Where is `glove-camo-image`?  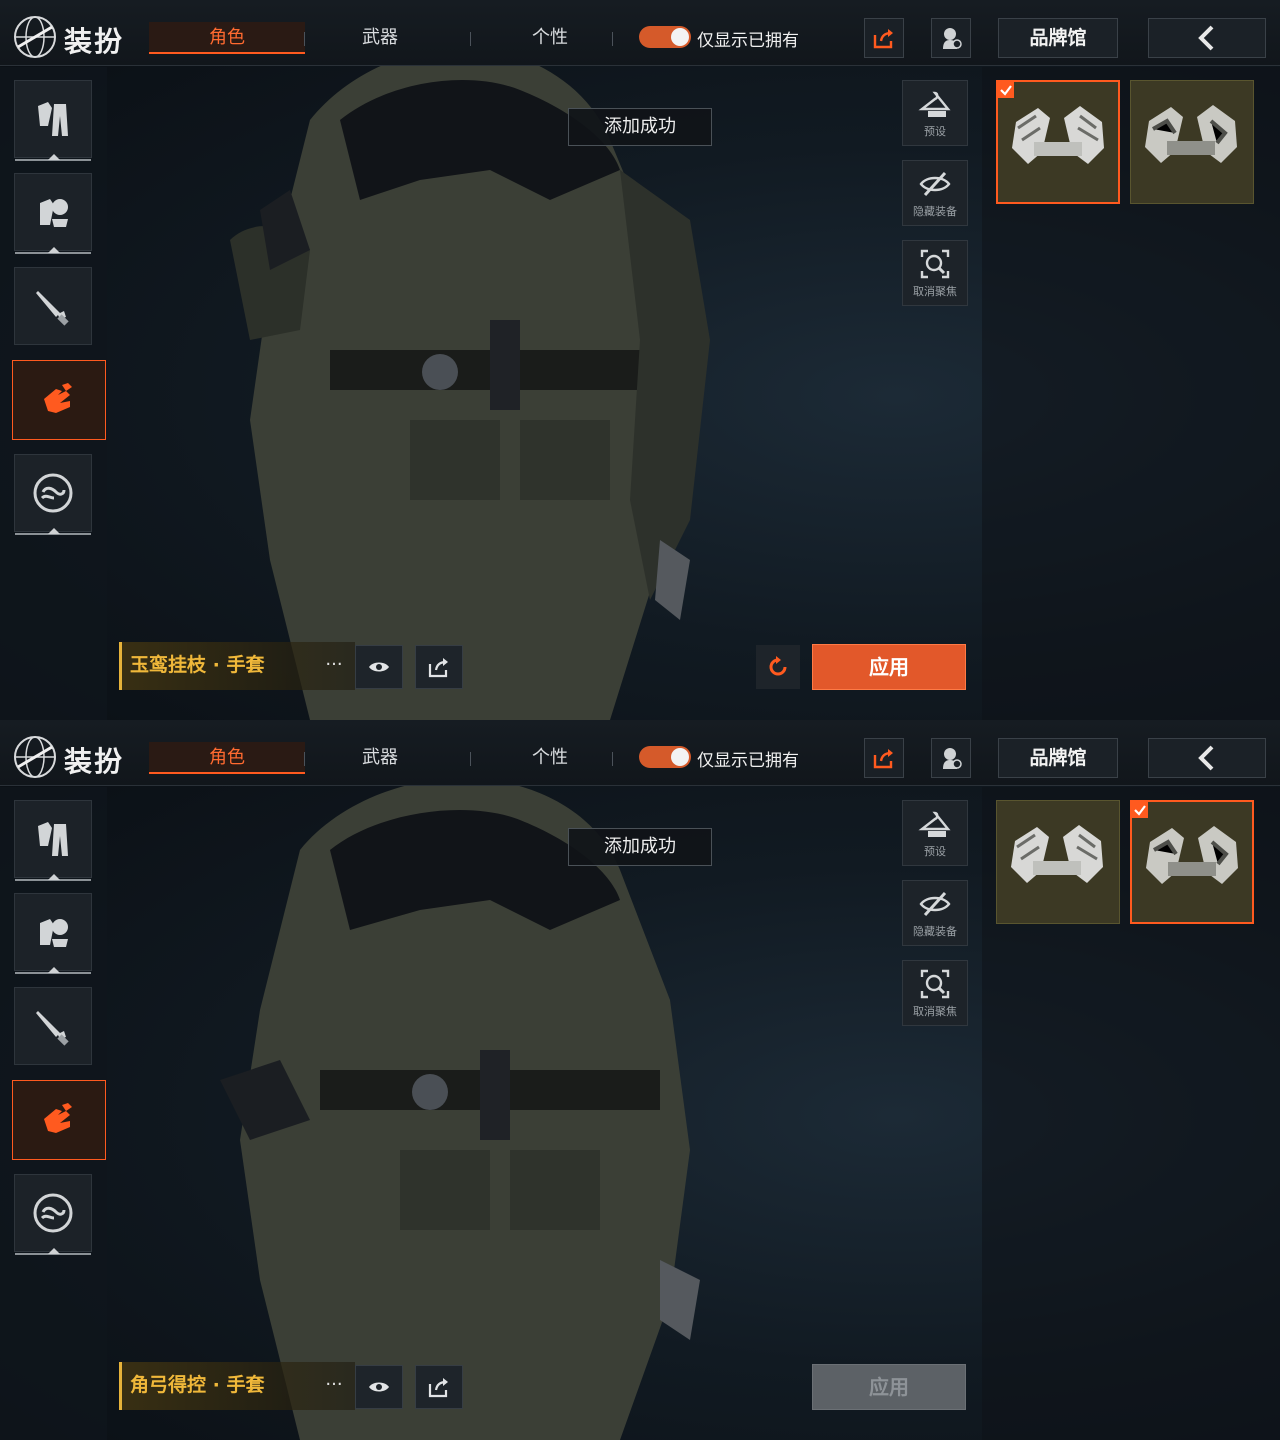 glove-camo-image is located at coordinates (1191, 134).